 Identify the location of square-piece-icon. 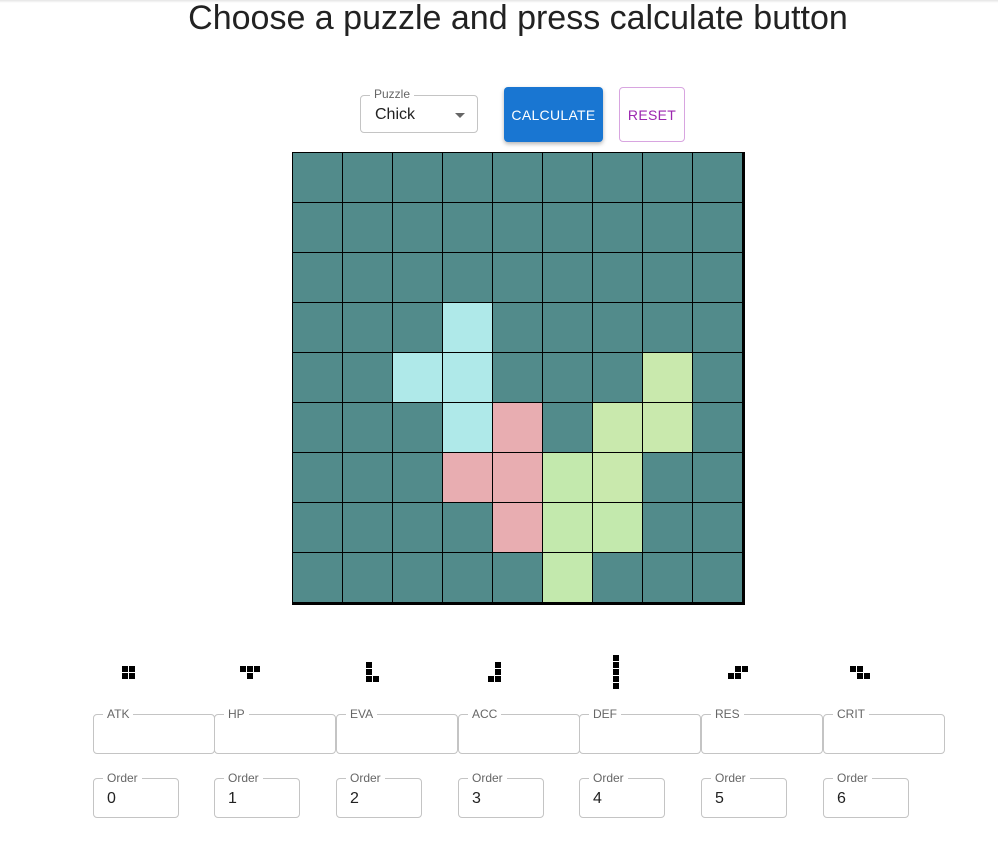
(128, 672).